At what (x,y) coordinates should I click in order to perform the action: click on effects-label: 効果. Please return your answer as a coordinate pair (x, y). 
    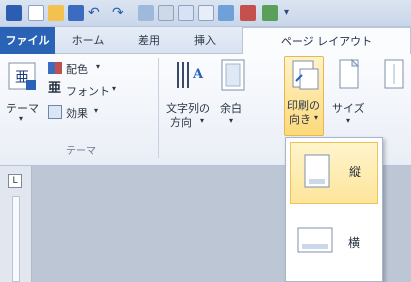
    Looking at the image, I should click on (77, 113).